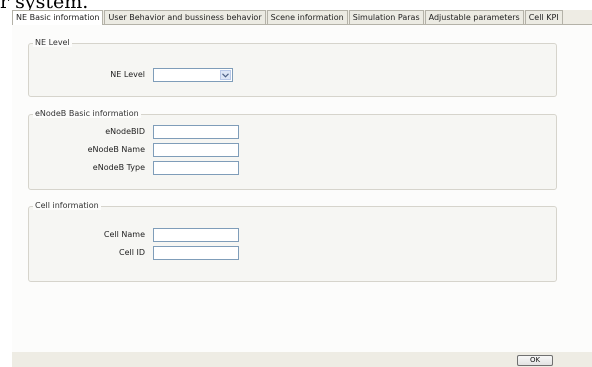 This screenshot has height=367, width=592. What do you see at coordinates (124, 234) in the screenshot?
I see `cell-name-label: Cell Name` at bounding box center [124, 234].